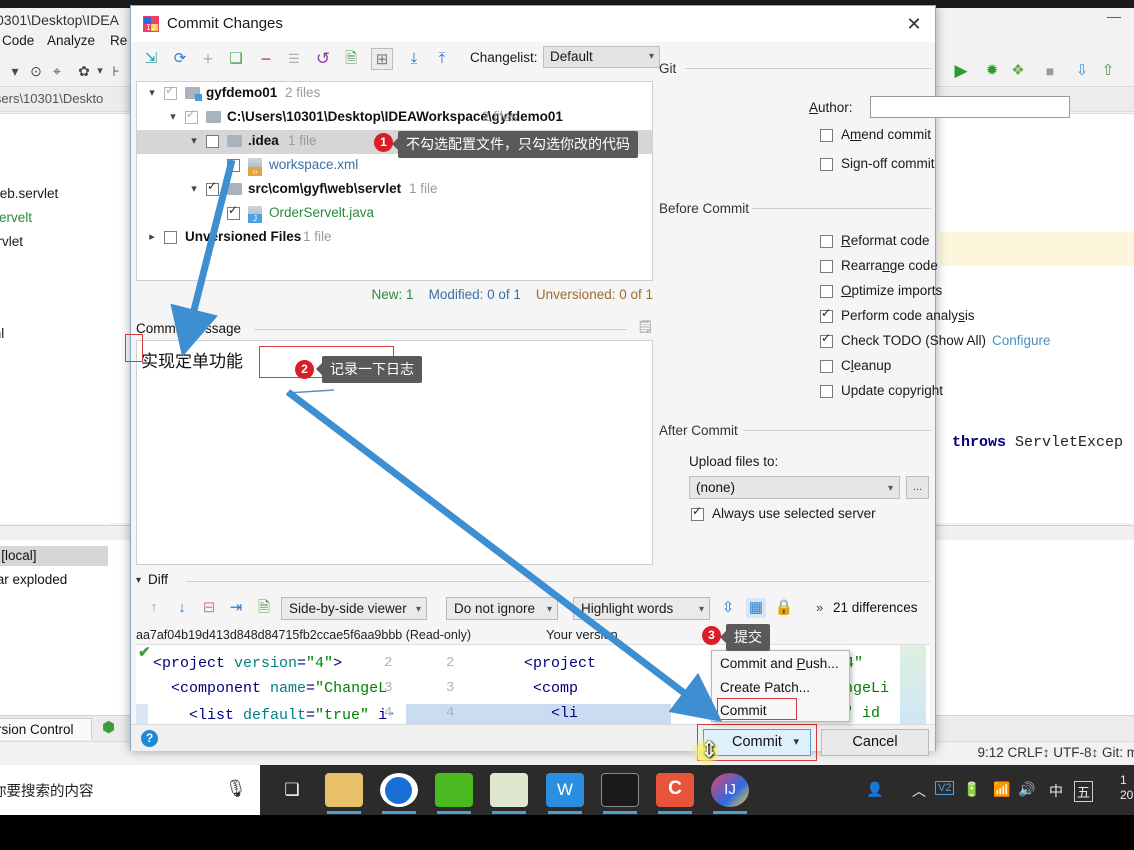  What do you see at coordinates (601, 57) in the screenshot?
I see `changelist-select: Default ▾` at bounding box center [601, 57].